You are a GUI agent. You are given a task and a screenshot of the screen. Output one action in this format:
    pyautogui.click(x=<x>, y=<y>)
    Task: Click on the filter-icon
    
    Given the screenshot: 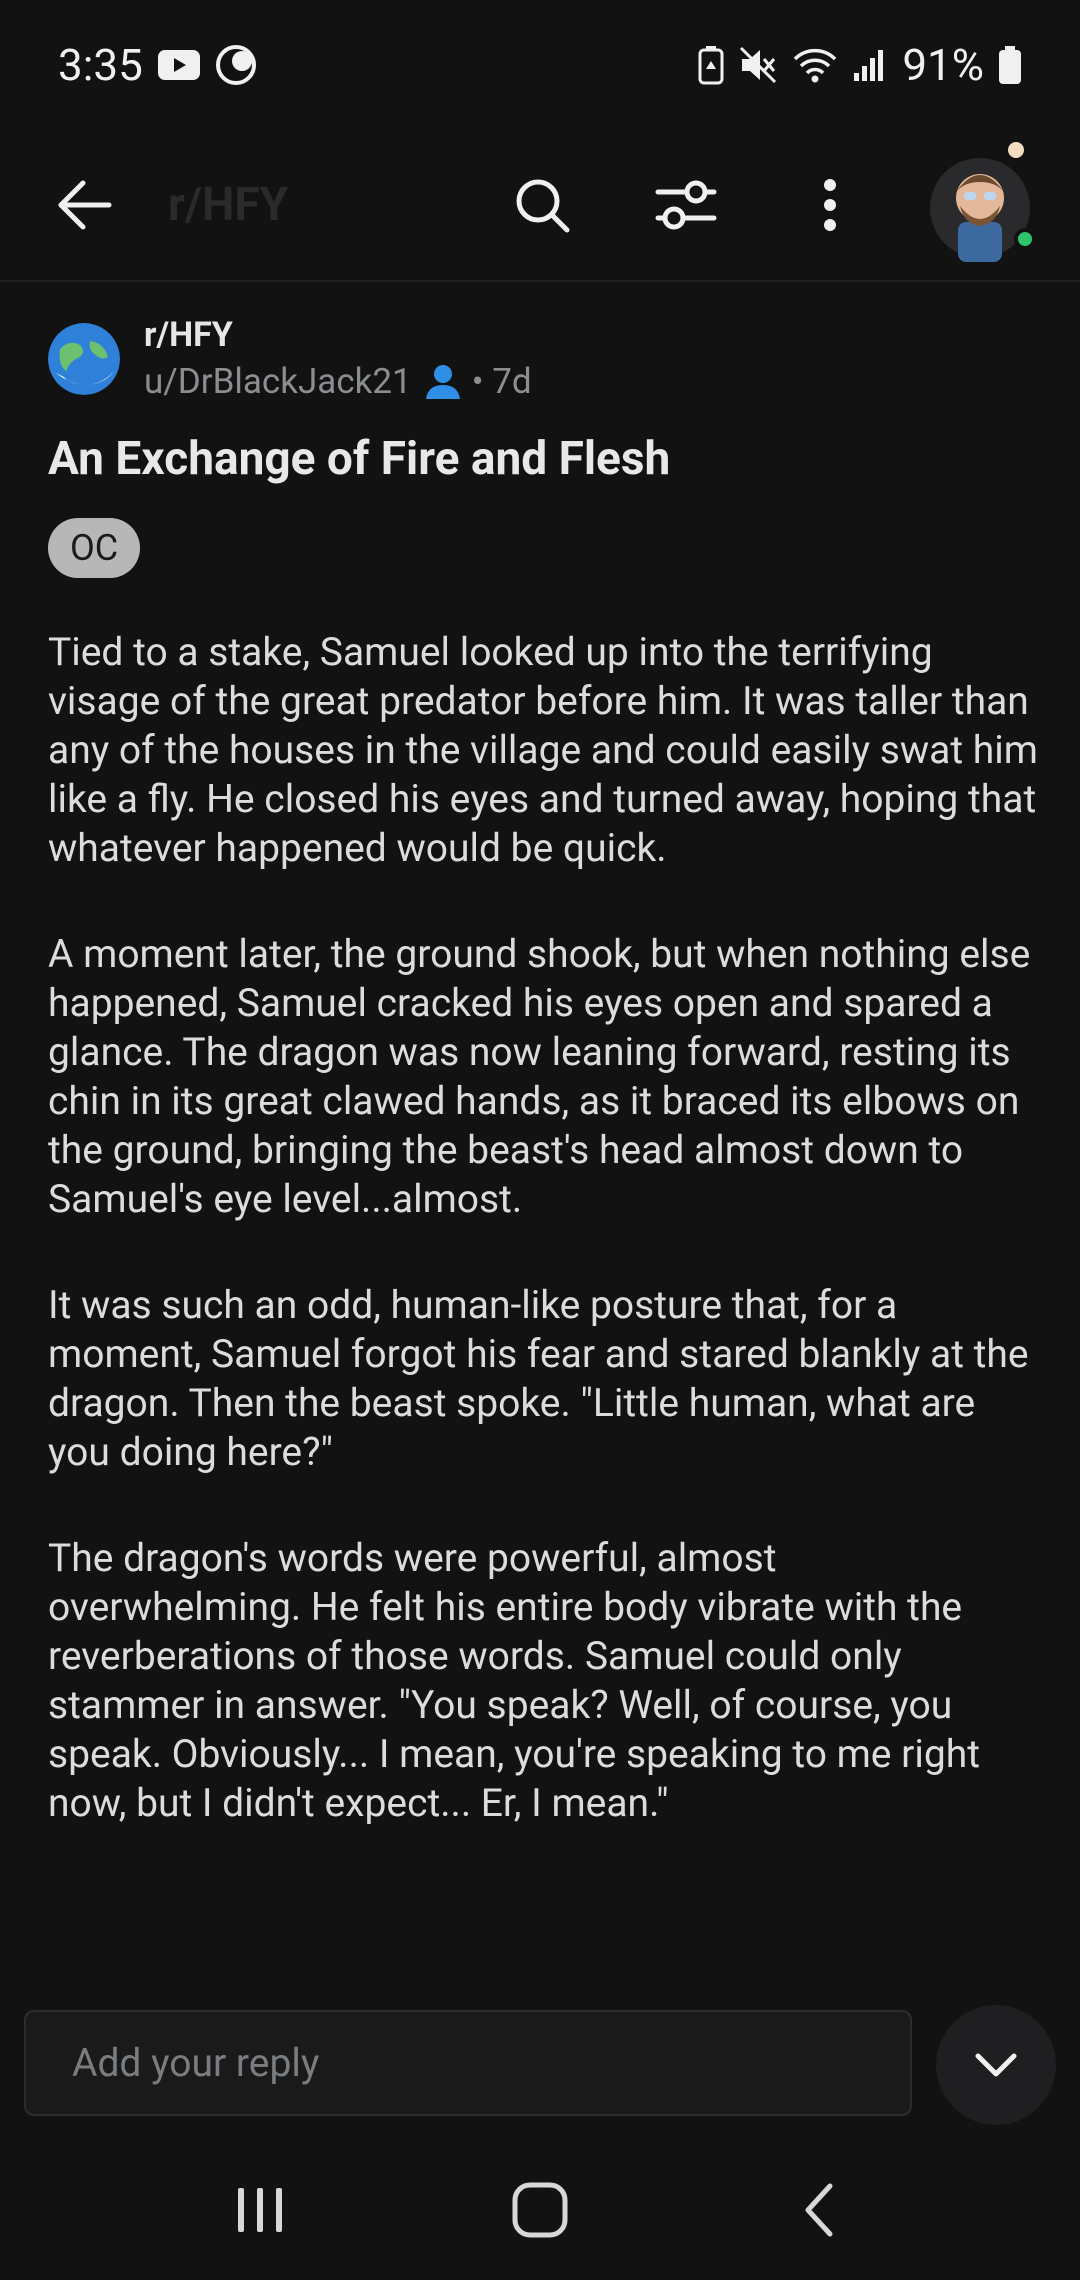 What is the action you would take?
    pyautogui.click(x=686, y=205)
    